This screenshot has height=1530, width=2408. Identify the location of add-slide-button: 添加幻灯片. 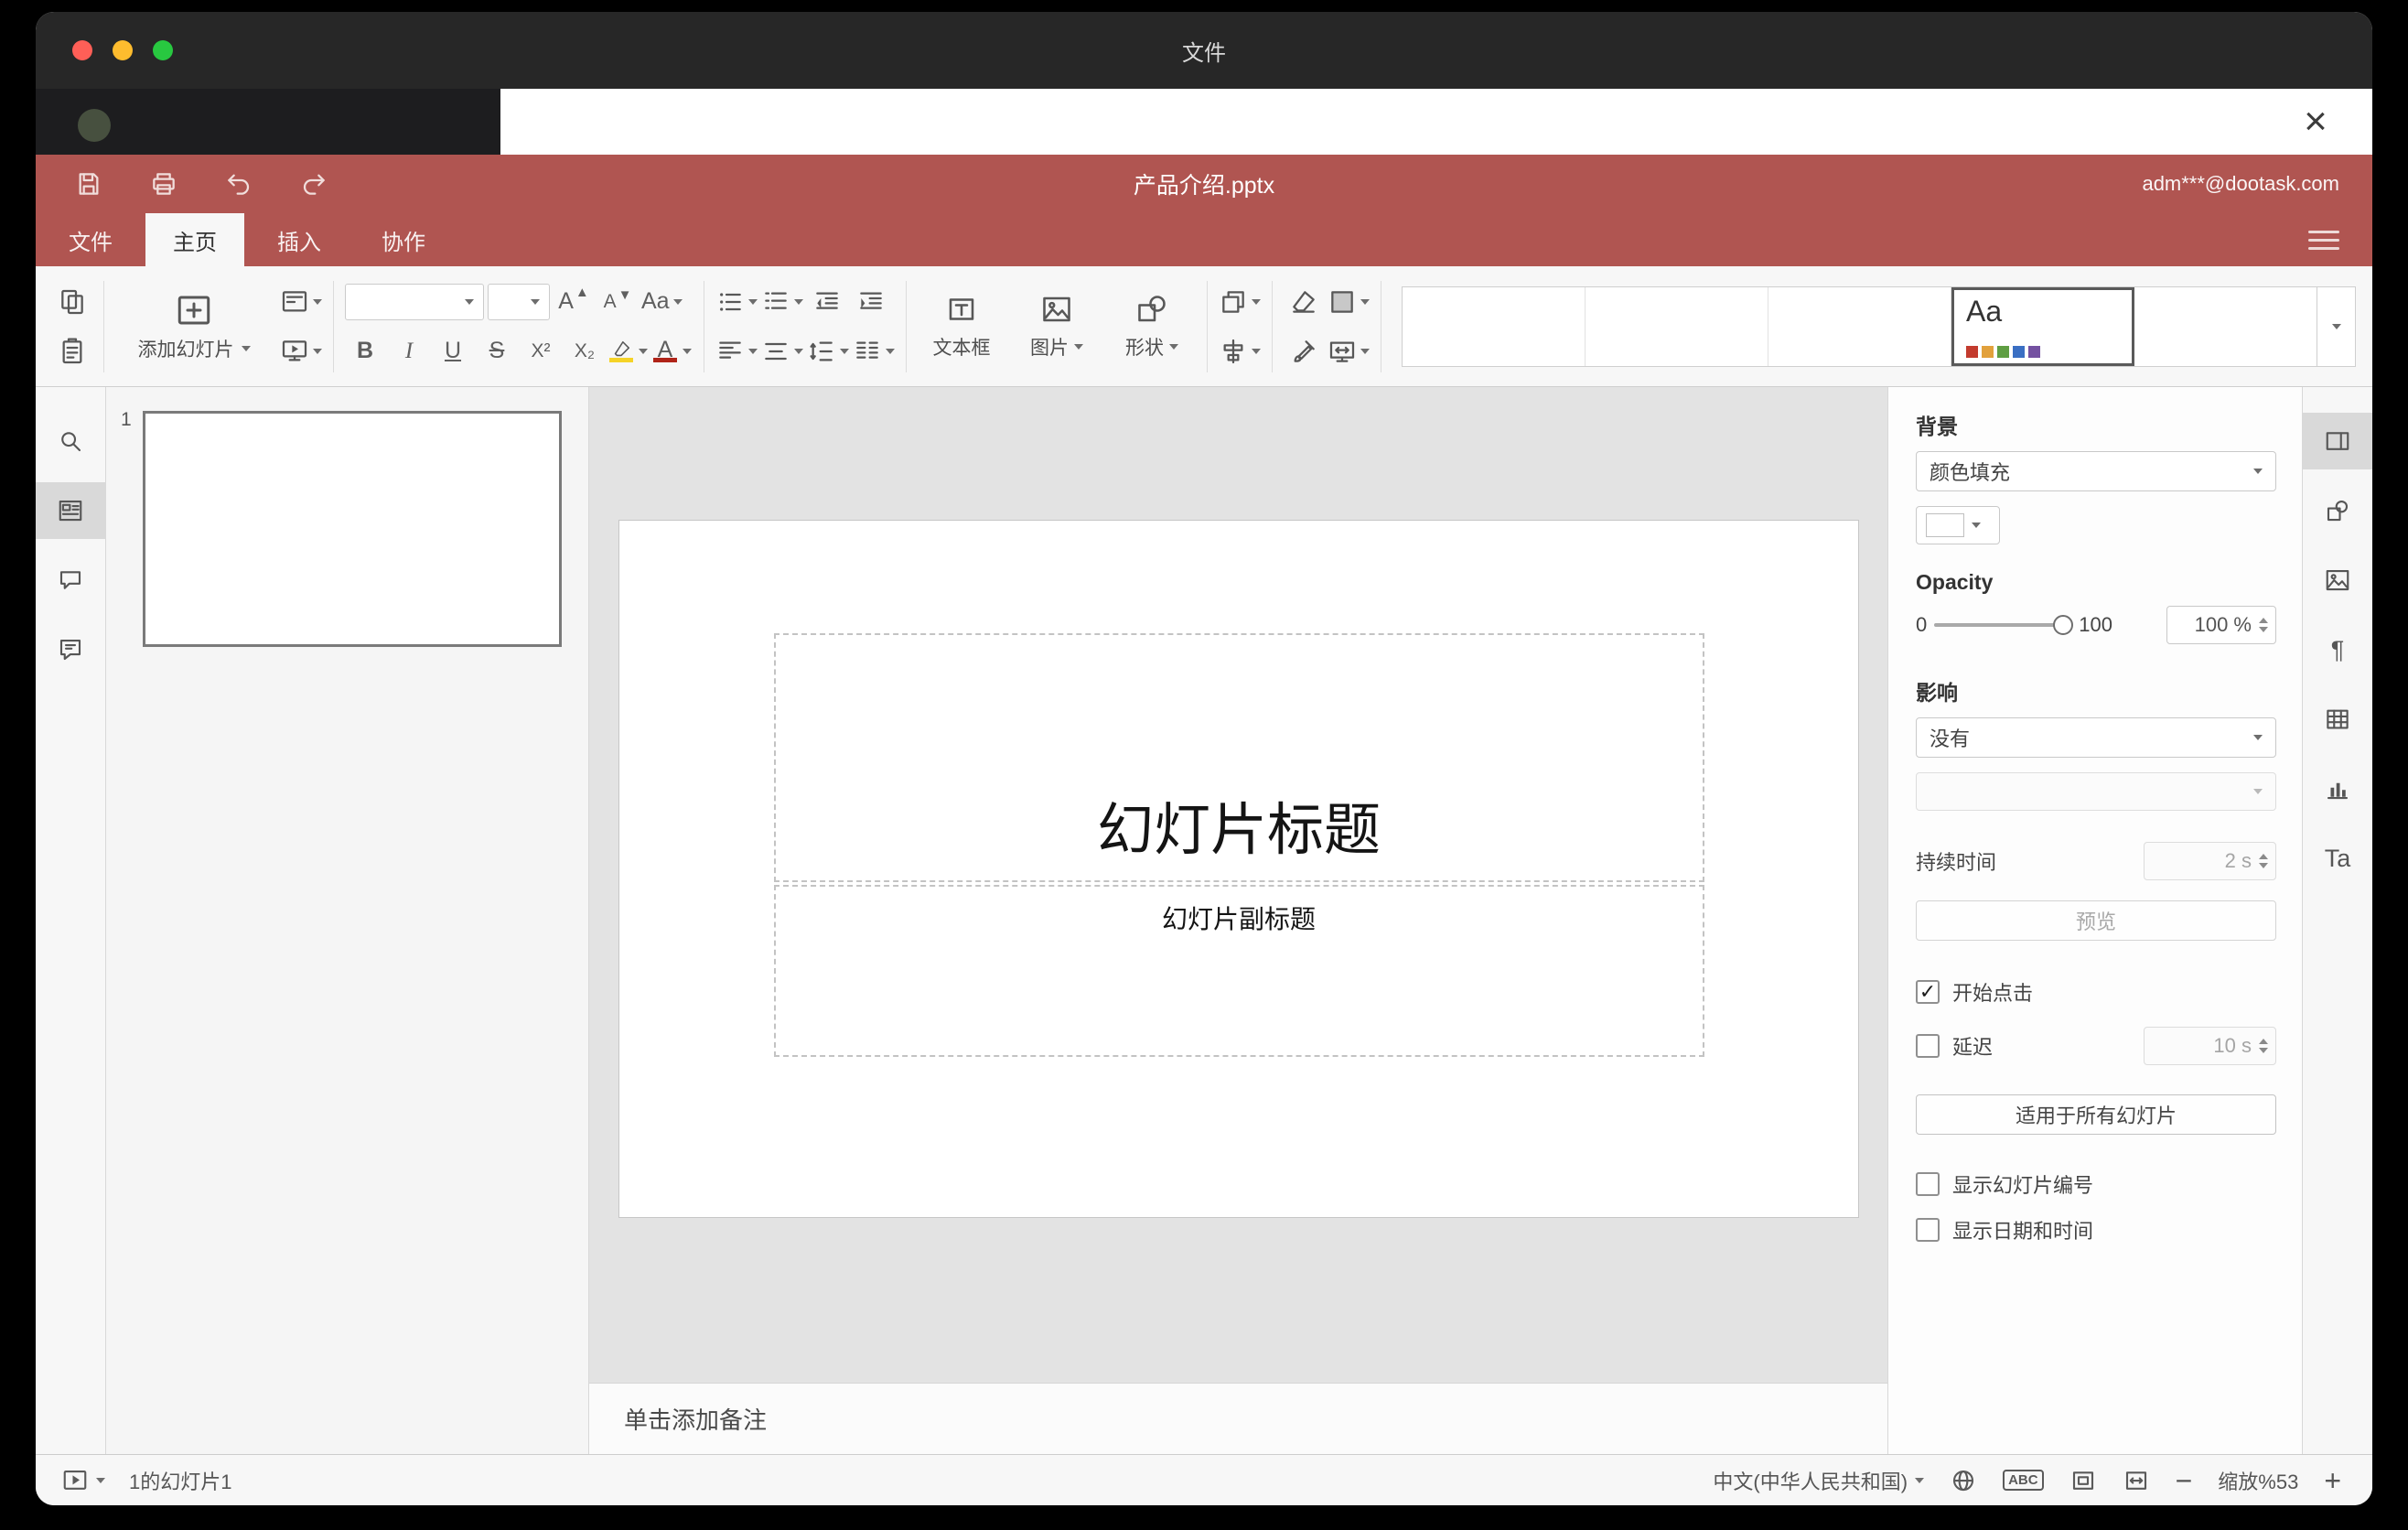
(194, 326).